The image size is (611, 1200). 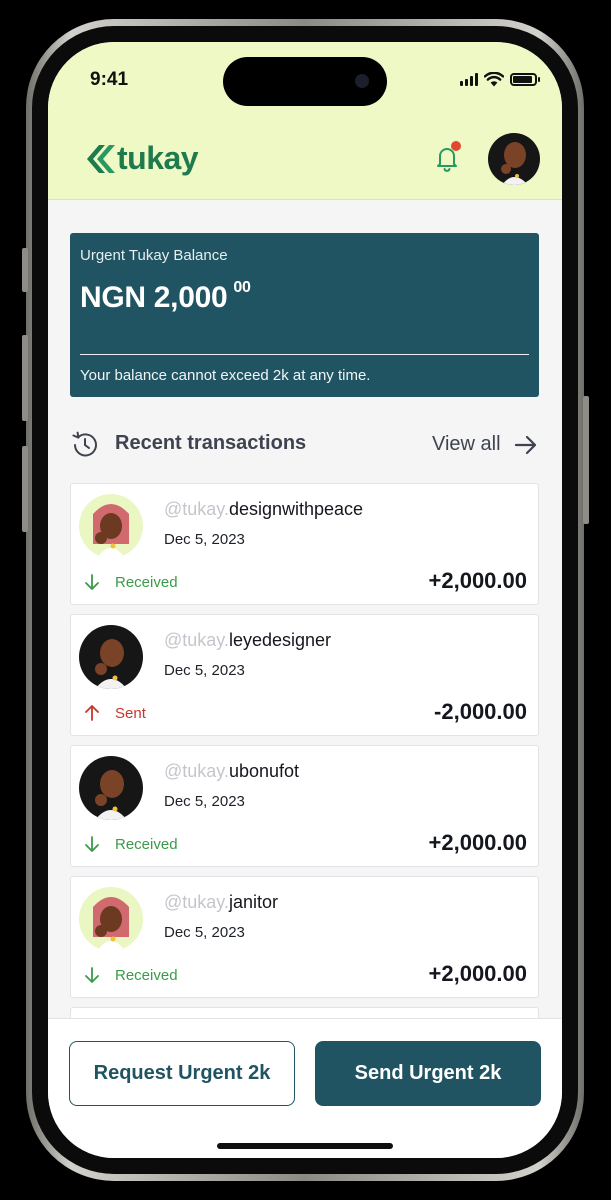 What do you see at coordinates (25, 489) in the screenshot?
I see `volume-down-button` at bounding box center [25, 489].